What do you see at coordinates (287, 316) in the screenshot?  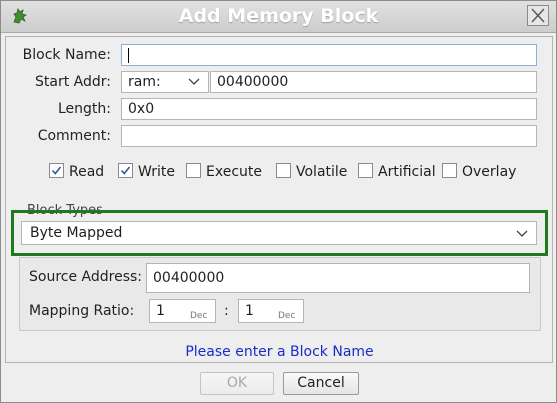 I see `ratio-right-radix: Dec` at bounding box center [287, 316].